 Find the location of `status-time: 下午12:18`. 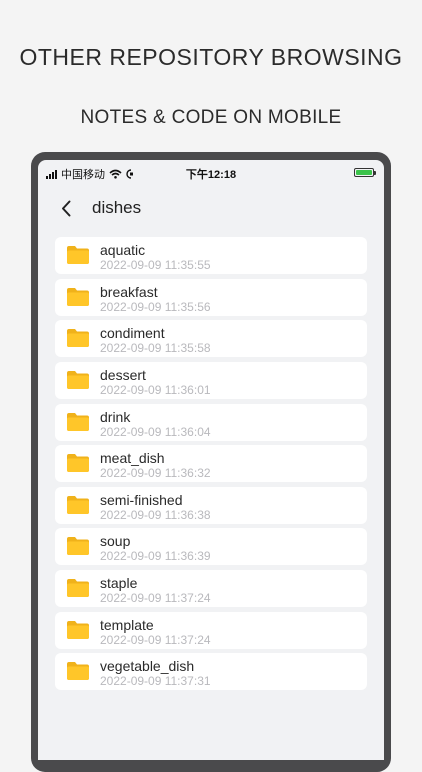

status-time: 下午12:18 is located at coordinates (211, 175).